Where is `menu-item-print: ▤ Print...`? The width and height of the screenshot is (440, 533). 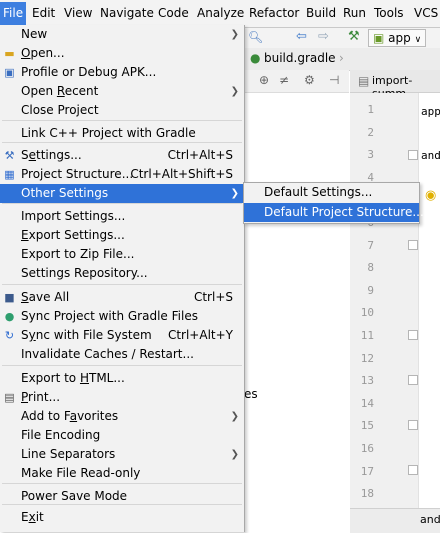 menu-item-print: ▤ Print... is located at coordinates (121, 397).